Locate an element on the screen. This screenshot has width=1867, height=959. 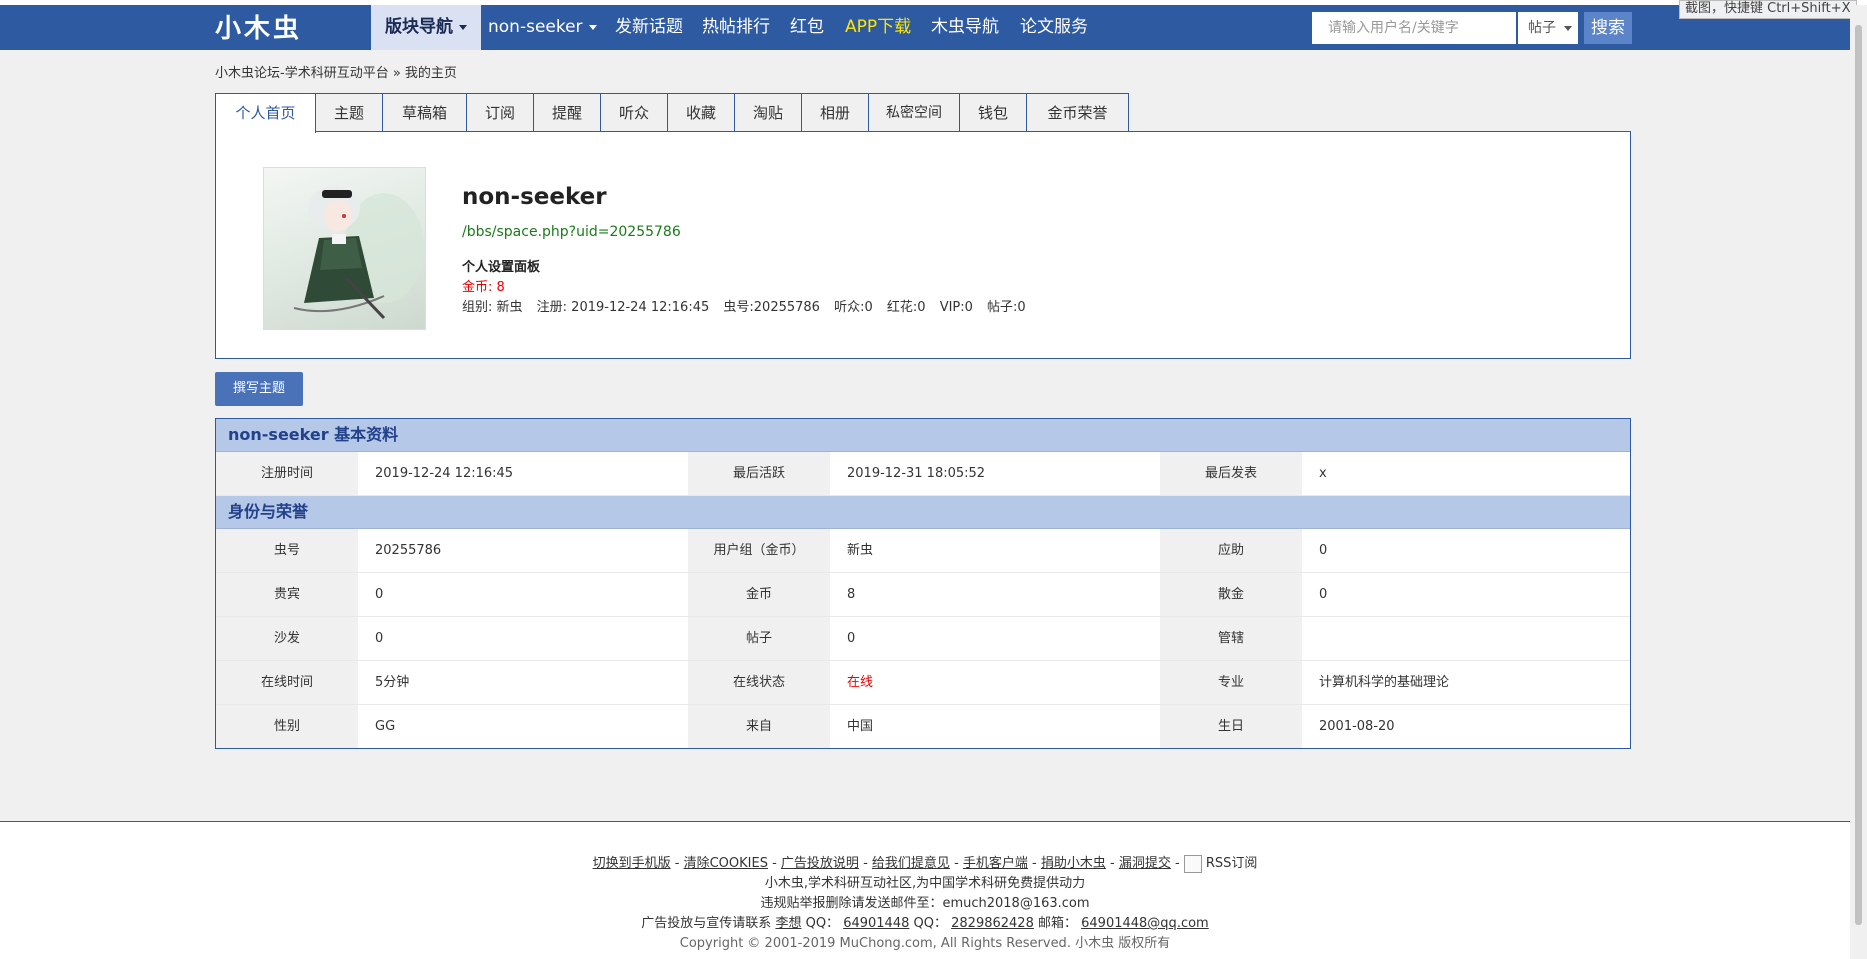
nav-app-download: APP下载 is located at coordinates (878, 27).